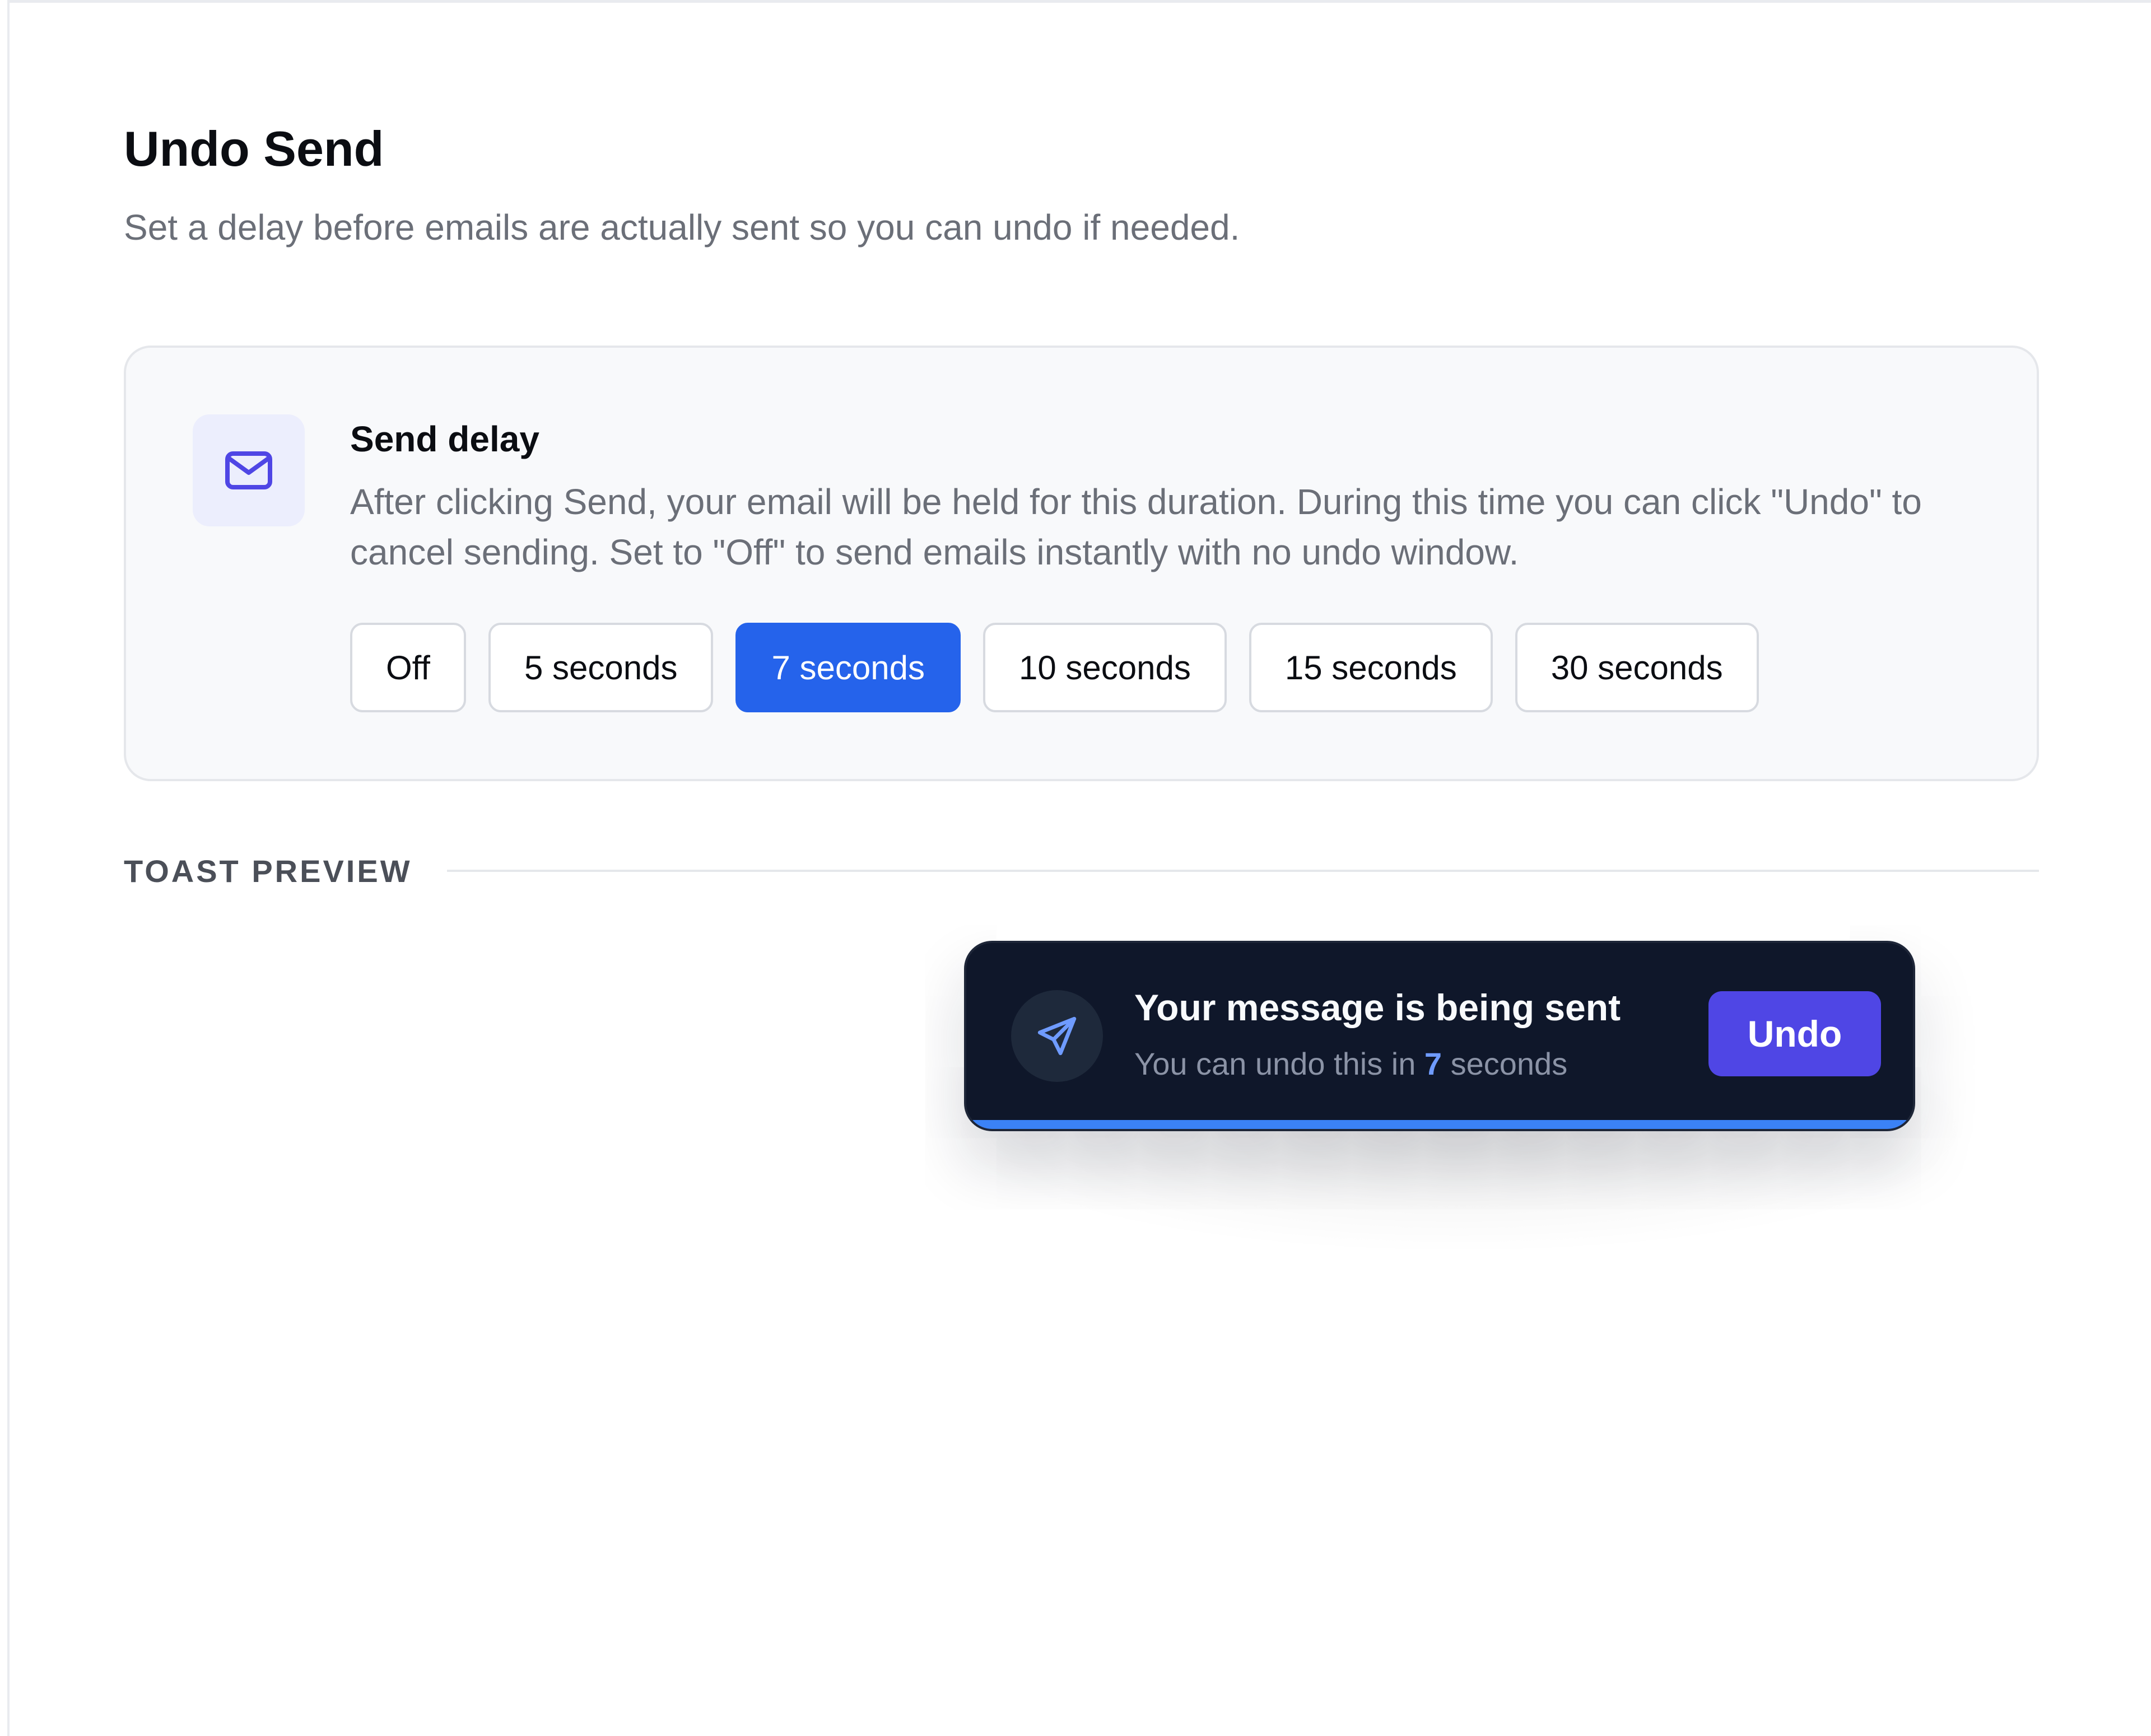 This screenshot has width=2151, height=1736. What do you see at coordinates (848, 668) in the screenshot?
I see `delay-option-7-seconds: 7 seconds` at bounding box center [848, 668].